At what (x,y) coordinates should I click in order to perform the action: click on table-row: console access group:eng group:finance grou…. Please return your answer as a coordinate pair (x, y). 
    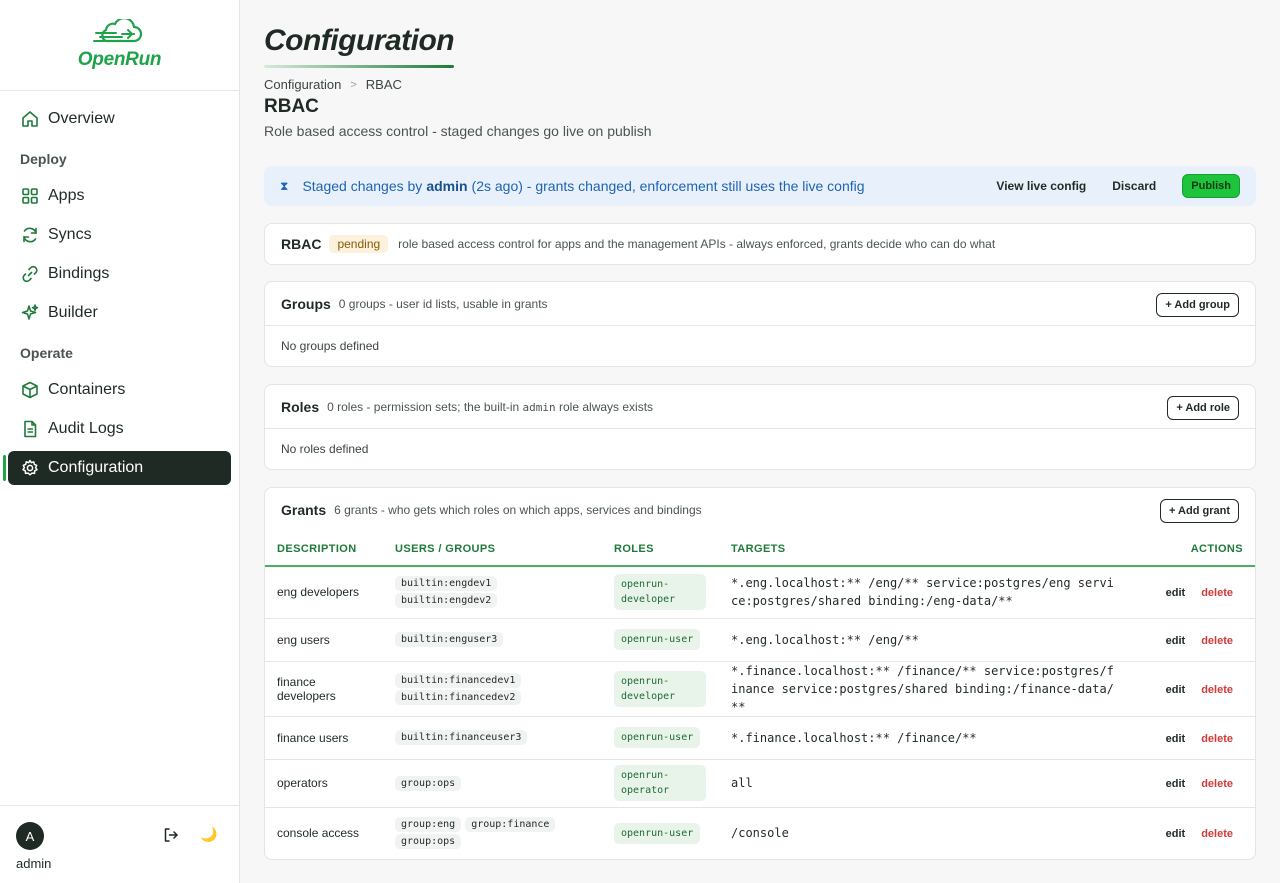
    Looking at the image, I should click on (760, 833).